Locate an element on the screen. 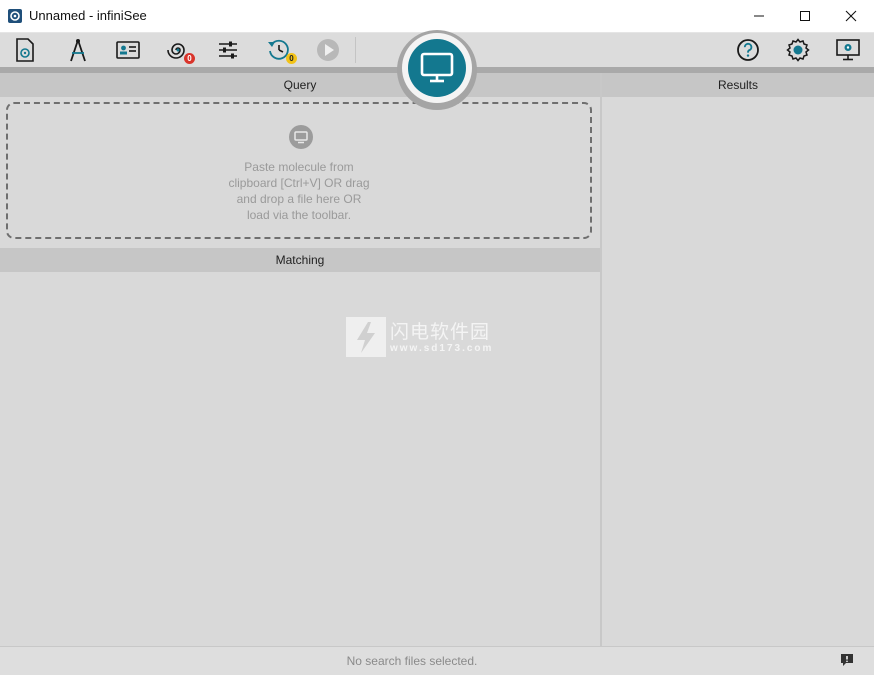 The image size is (874, 675). settings-button is located at coordinates (798, 50).